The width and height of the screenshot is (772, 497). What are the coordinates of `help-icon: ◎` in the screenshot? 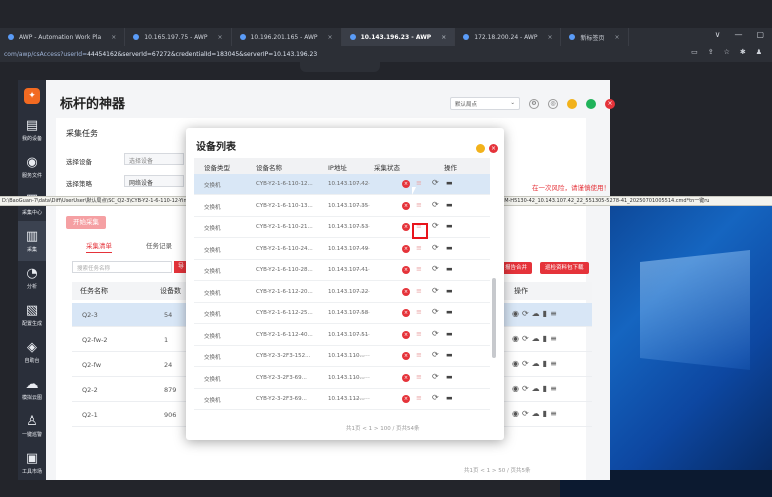 It's located at (553, 103).